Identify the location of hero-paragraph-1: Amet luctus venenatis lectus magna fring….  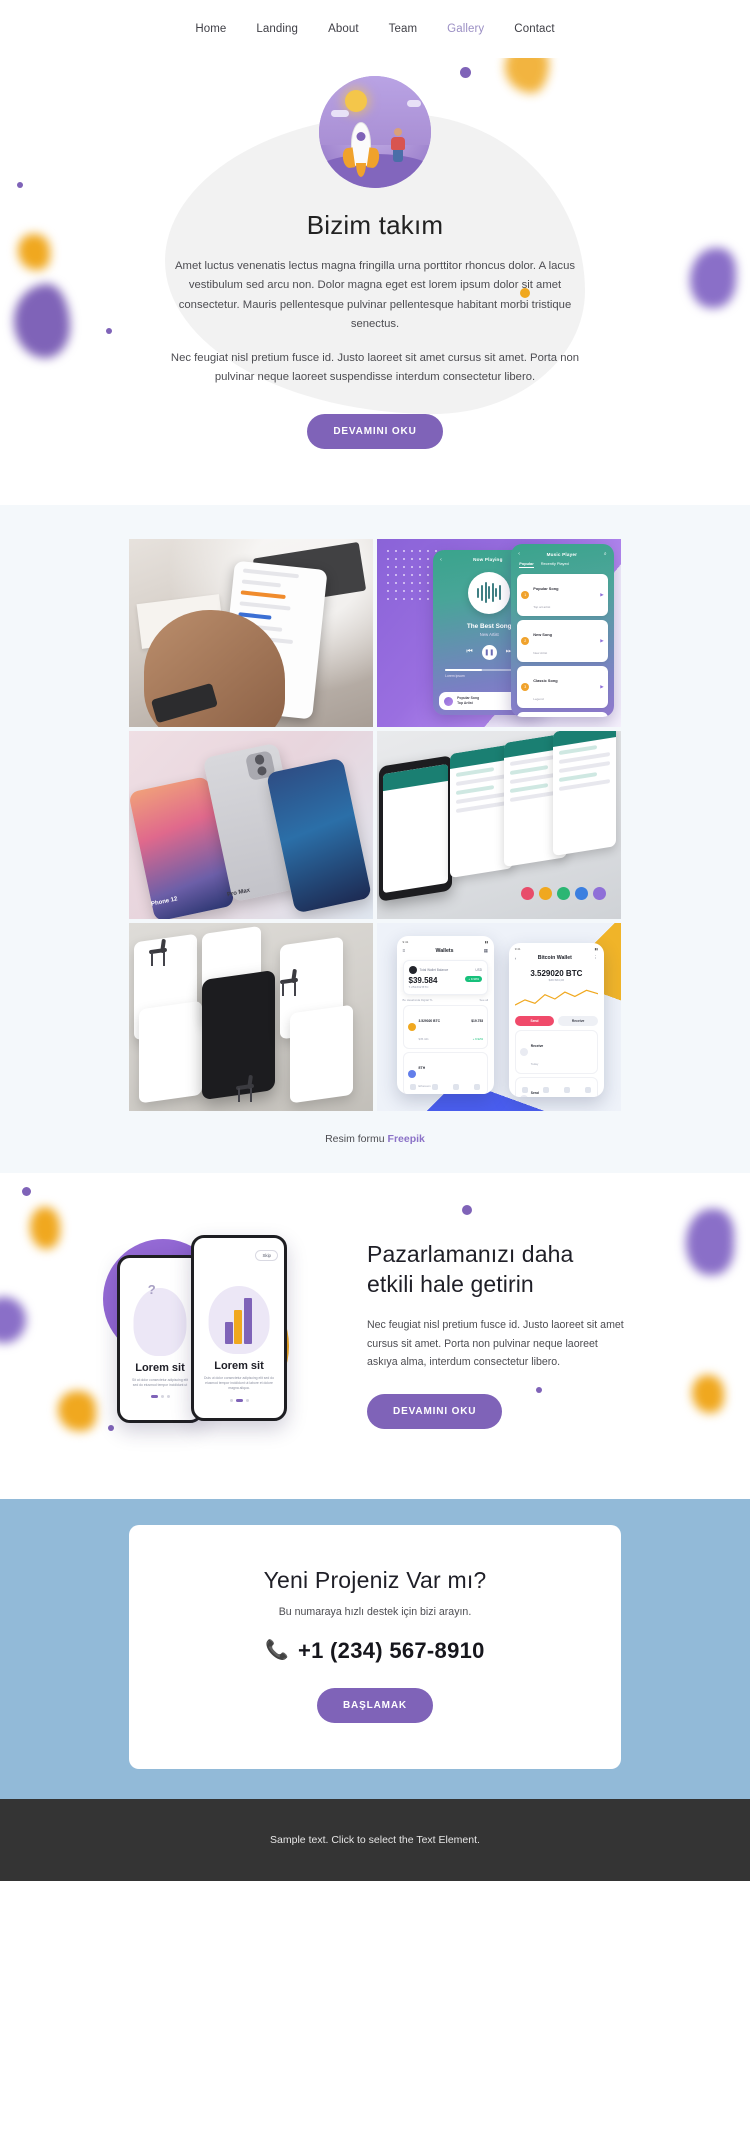
(375, 295).